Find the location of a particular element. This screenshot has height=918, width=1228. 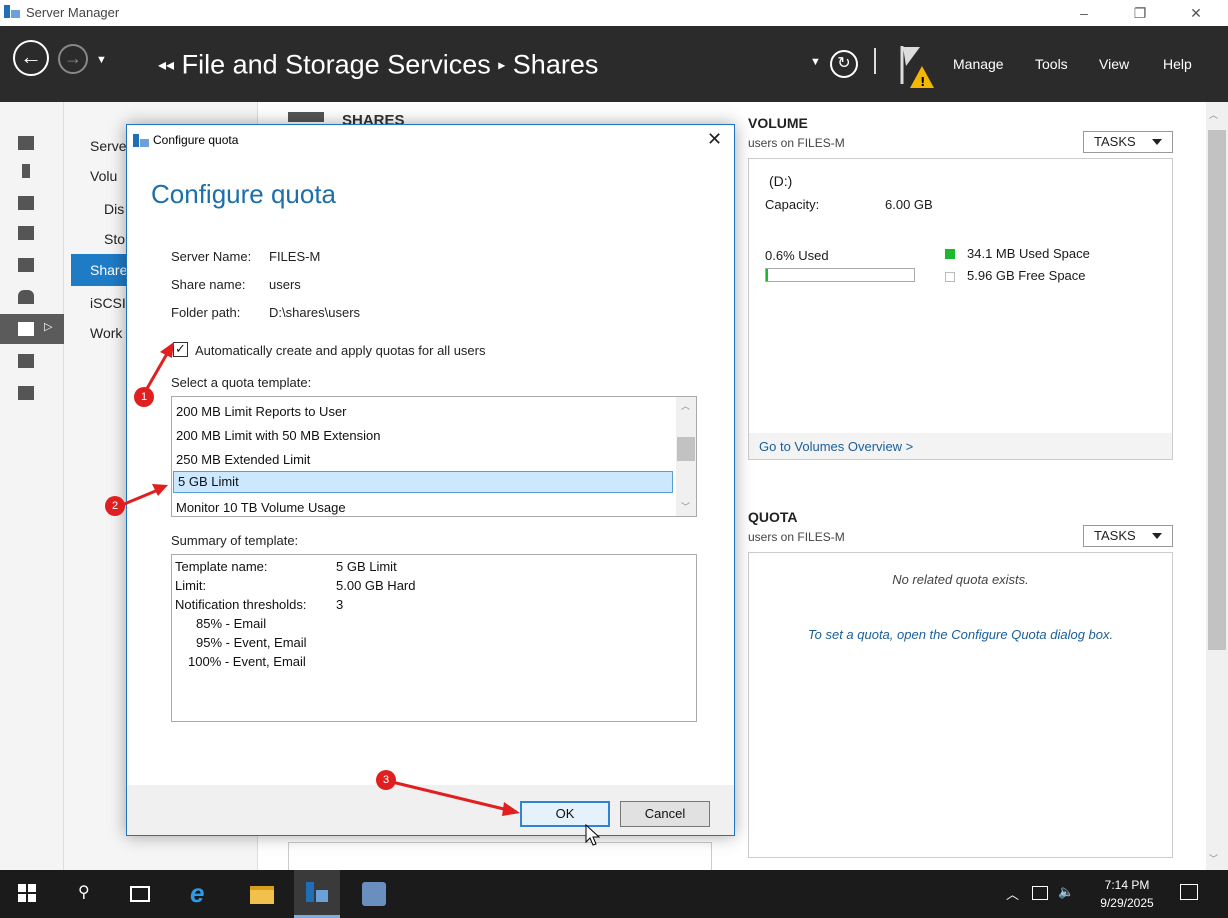

clock-date: 9/29/2025 is located at coordinates (1127, 903).